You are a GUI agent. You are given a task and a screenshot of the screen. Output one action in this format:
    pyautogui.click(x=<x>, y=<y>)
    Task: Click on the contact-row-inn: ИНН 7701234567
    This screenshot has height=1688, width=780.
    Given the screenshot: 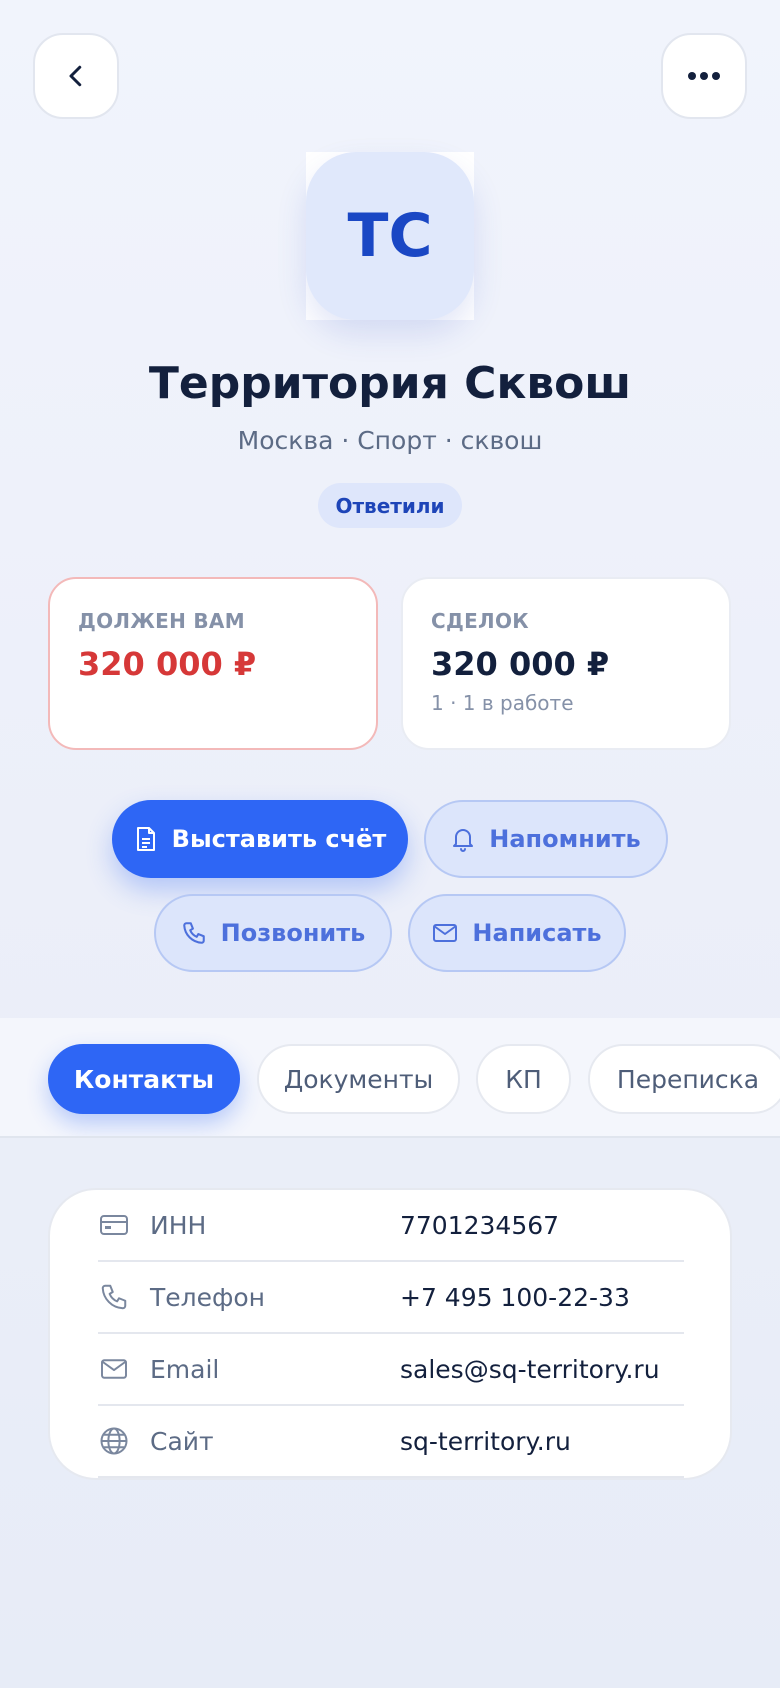 What is the action you would take?
    pyautogui.click(x=391, y=1226)
    